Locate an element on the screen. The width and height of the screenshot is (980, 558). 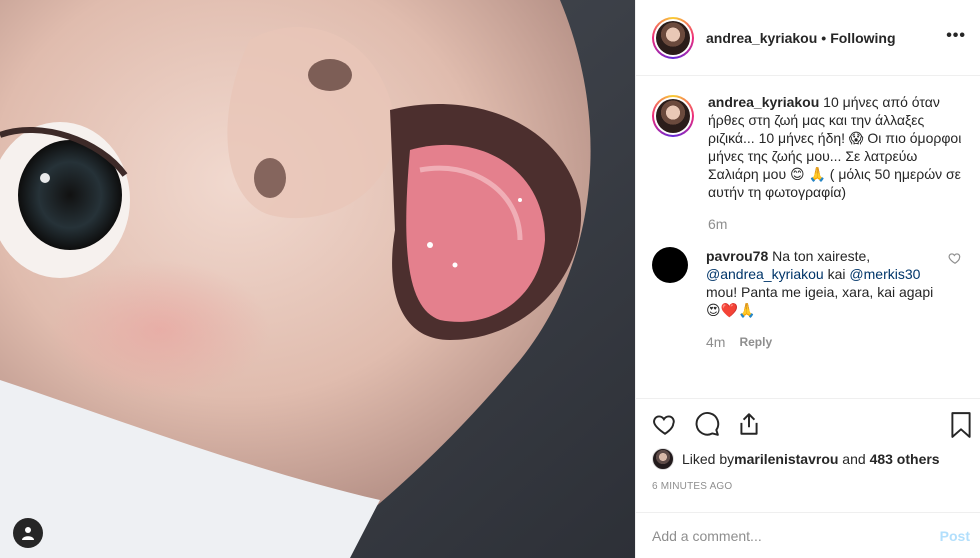
save-bookmark-icon is located at coordinates (961, 425).